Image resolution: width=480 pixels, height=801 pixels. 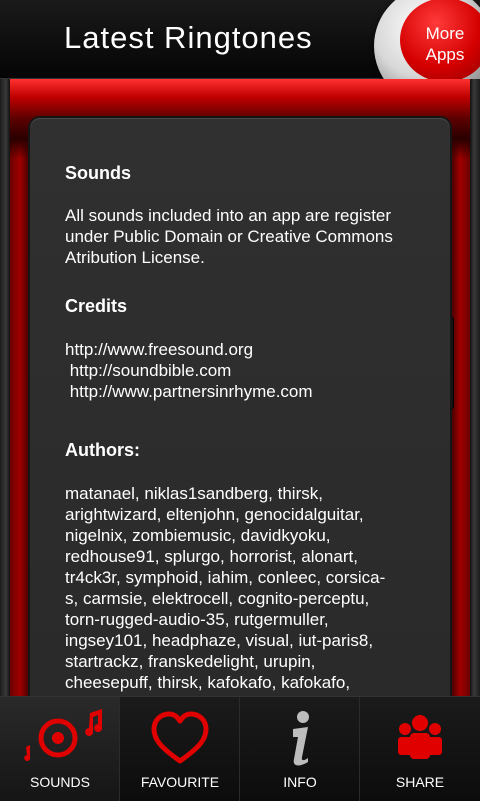 I want to click on more-apps-label: More Apps, so click(x=440, y=41).